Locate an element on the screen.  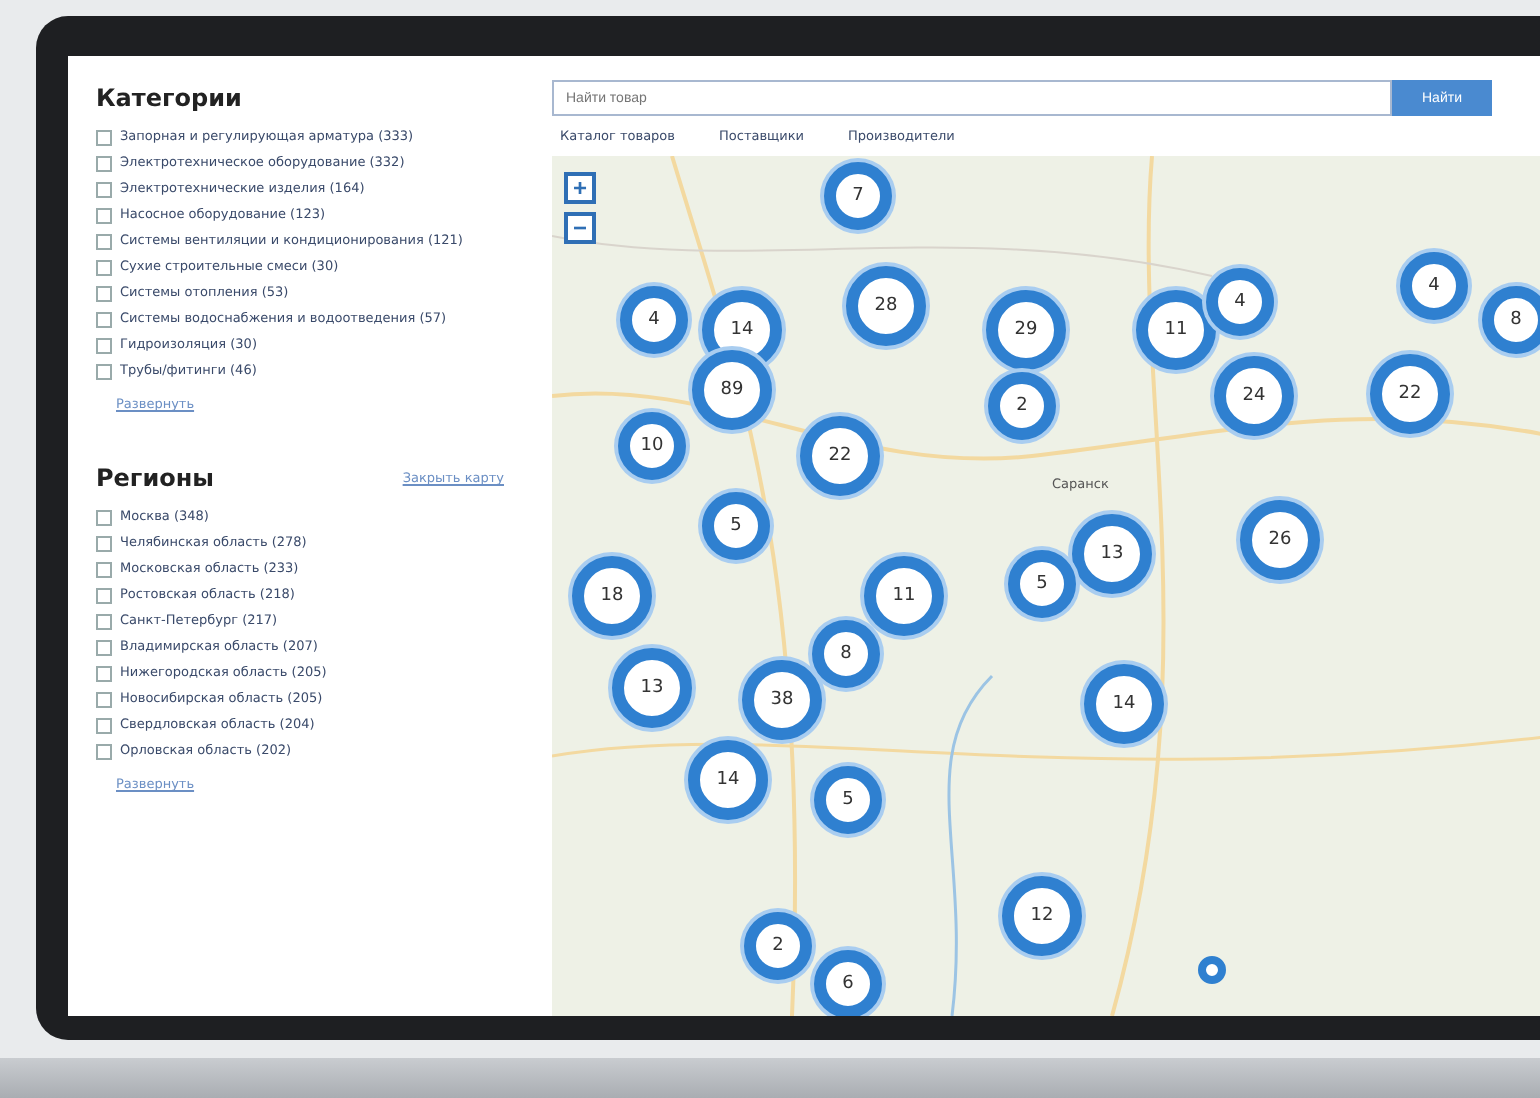
cluster-marker: 18 is located at coordinates (612, 596).